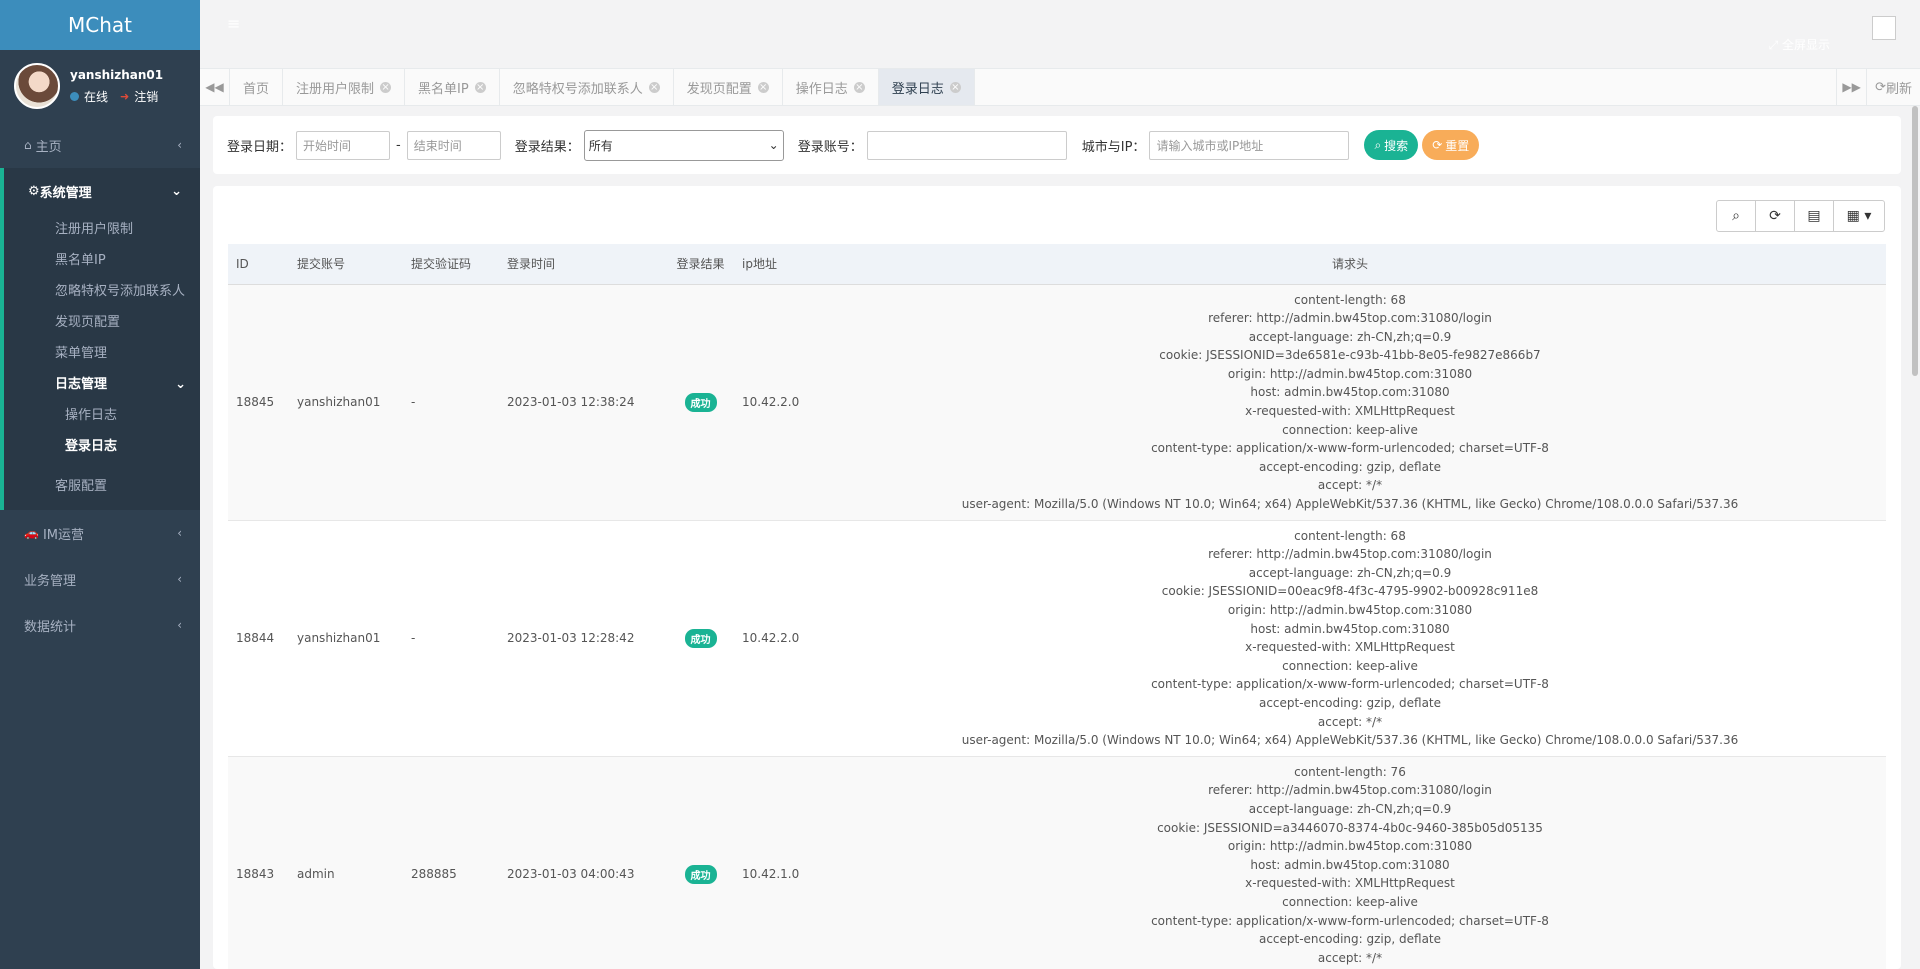  I want to click on result-select: 所有 ⌄, so click(683, 145).